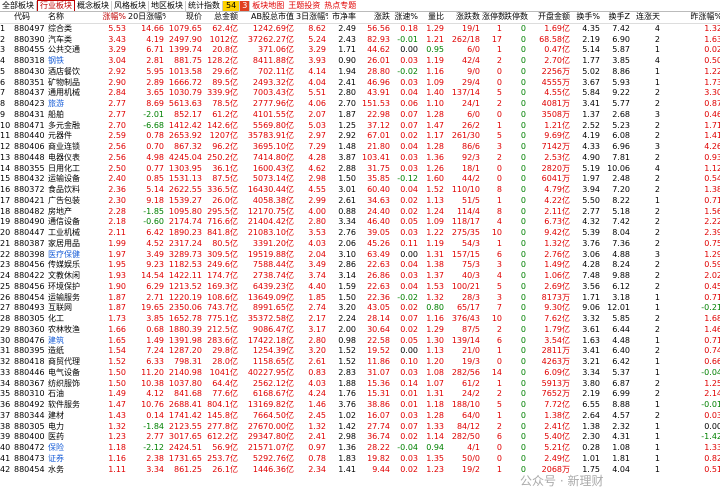  Describe the element at coordinates (657, 157) in the screenshot. I see `cell-19: 2` at that location.